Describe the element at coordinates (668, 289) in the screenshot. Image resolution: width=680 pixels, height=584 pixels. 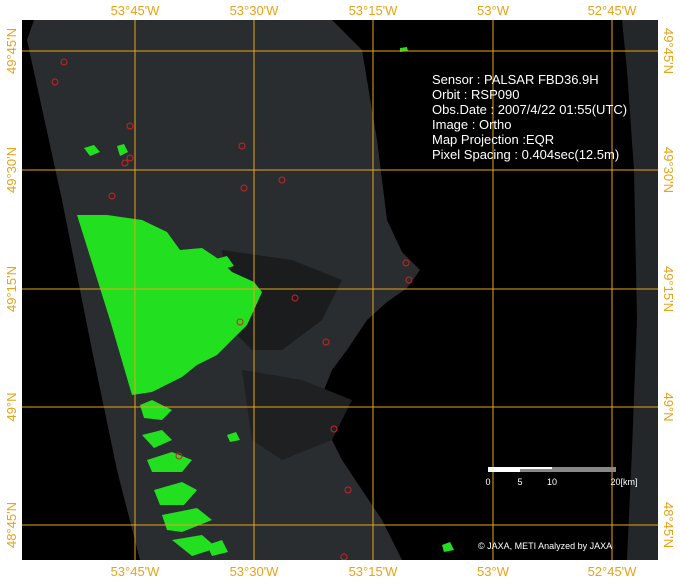
I see `latitude-label-right: 49°15'N` at that location.